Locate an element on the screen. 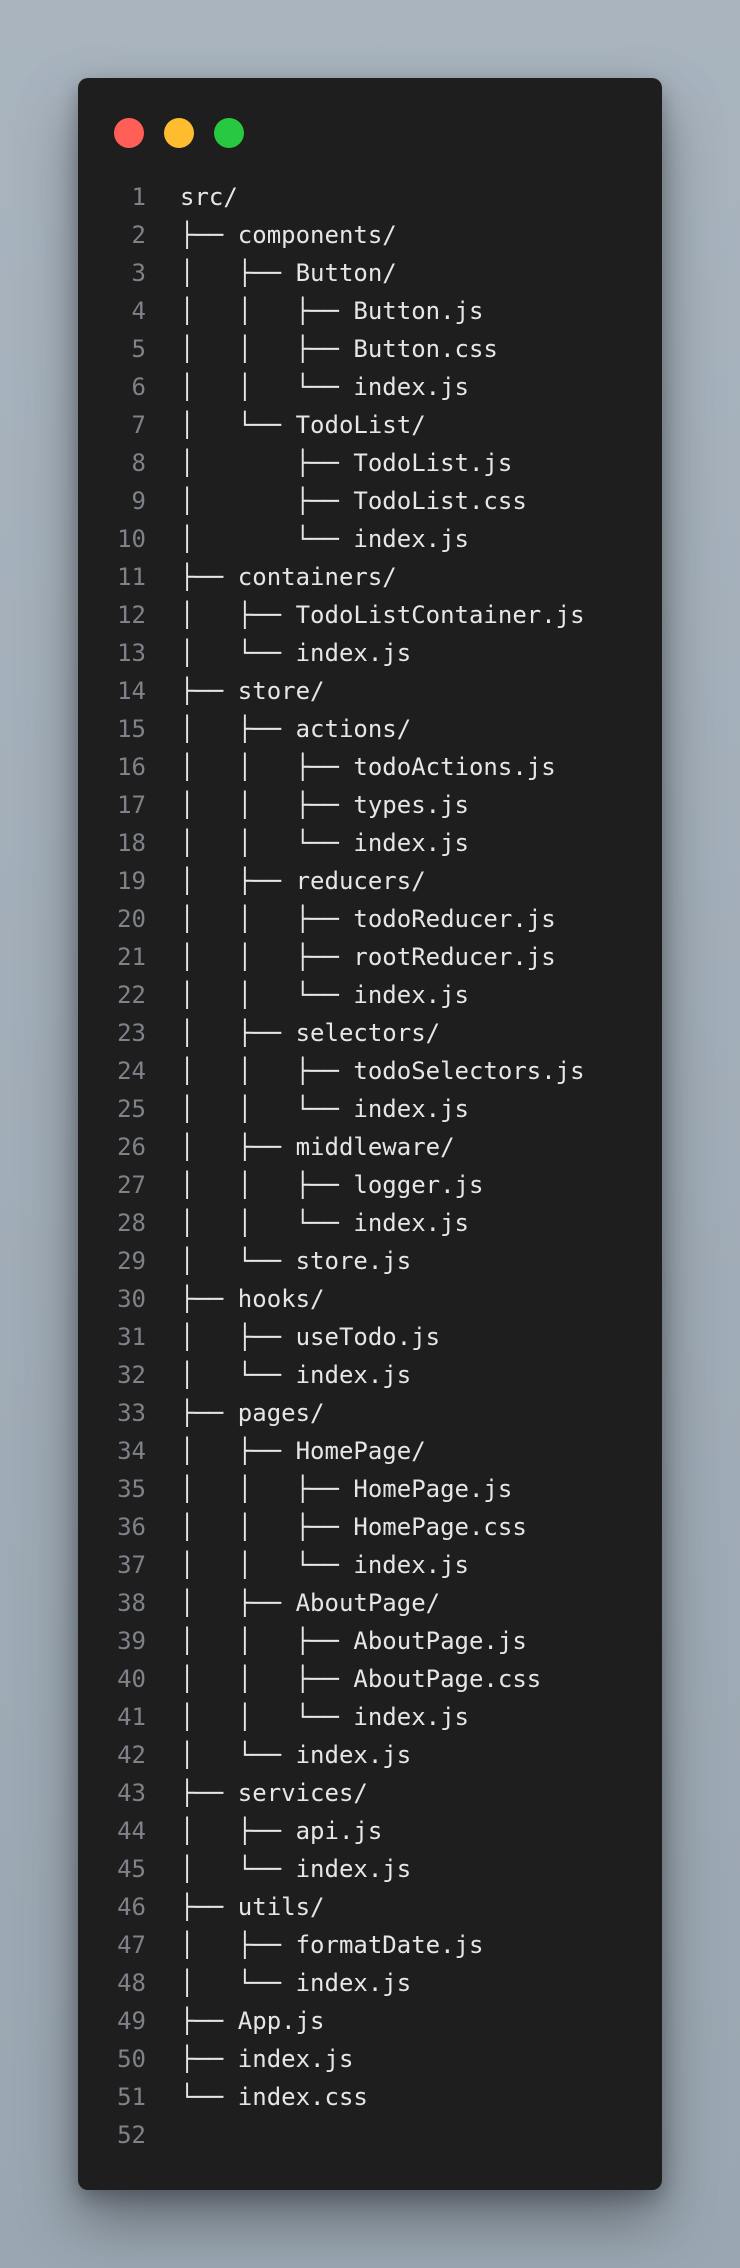 The height and width of the screenshot is (2268, 740). code-line: 4 │ │ ├── Button.js is located at coordinates (370, 311).